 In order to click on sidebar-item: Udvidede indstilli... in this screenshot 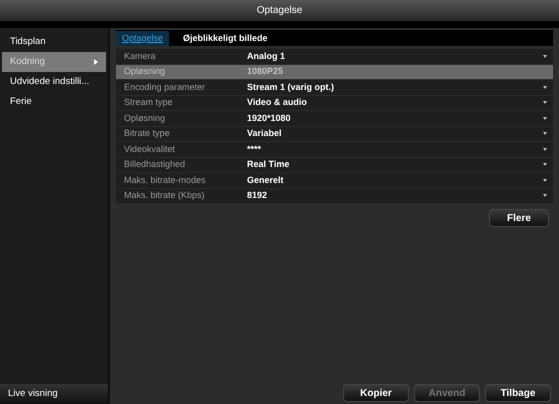, I will do `click(54, 82)`.